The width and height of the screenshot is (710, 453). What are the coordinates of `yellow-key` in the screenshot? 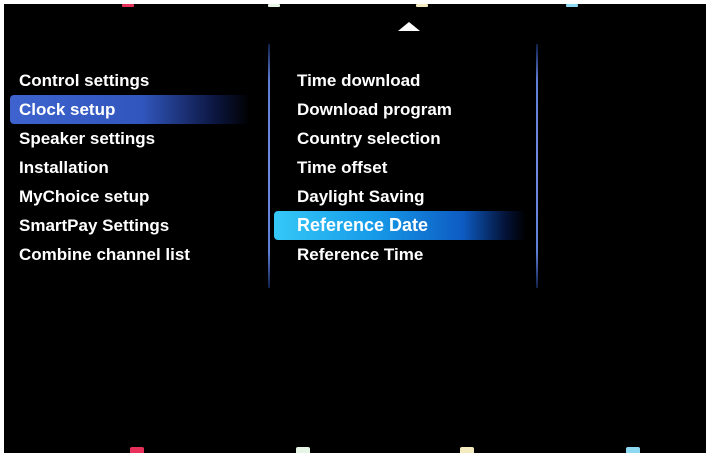 It's located at (467, 450).